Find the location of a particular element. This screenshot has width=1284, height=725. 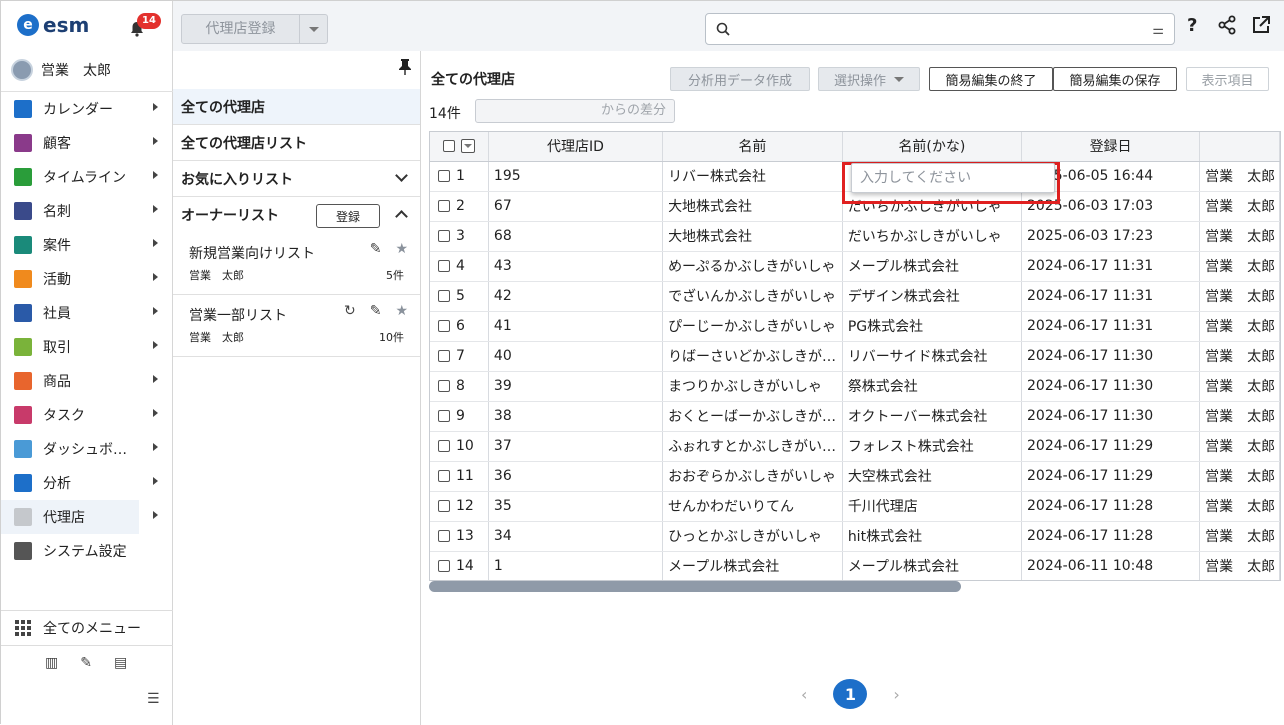

table-row: 8 39 まつりかぶしきがいしゃ 祭株式会社 2024-06-17 11:30 営業 太郎 is located at coordinates (855, 386).